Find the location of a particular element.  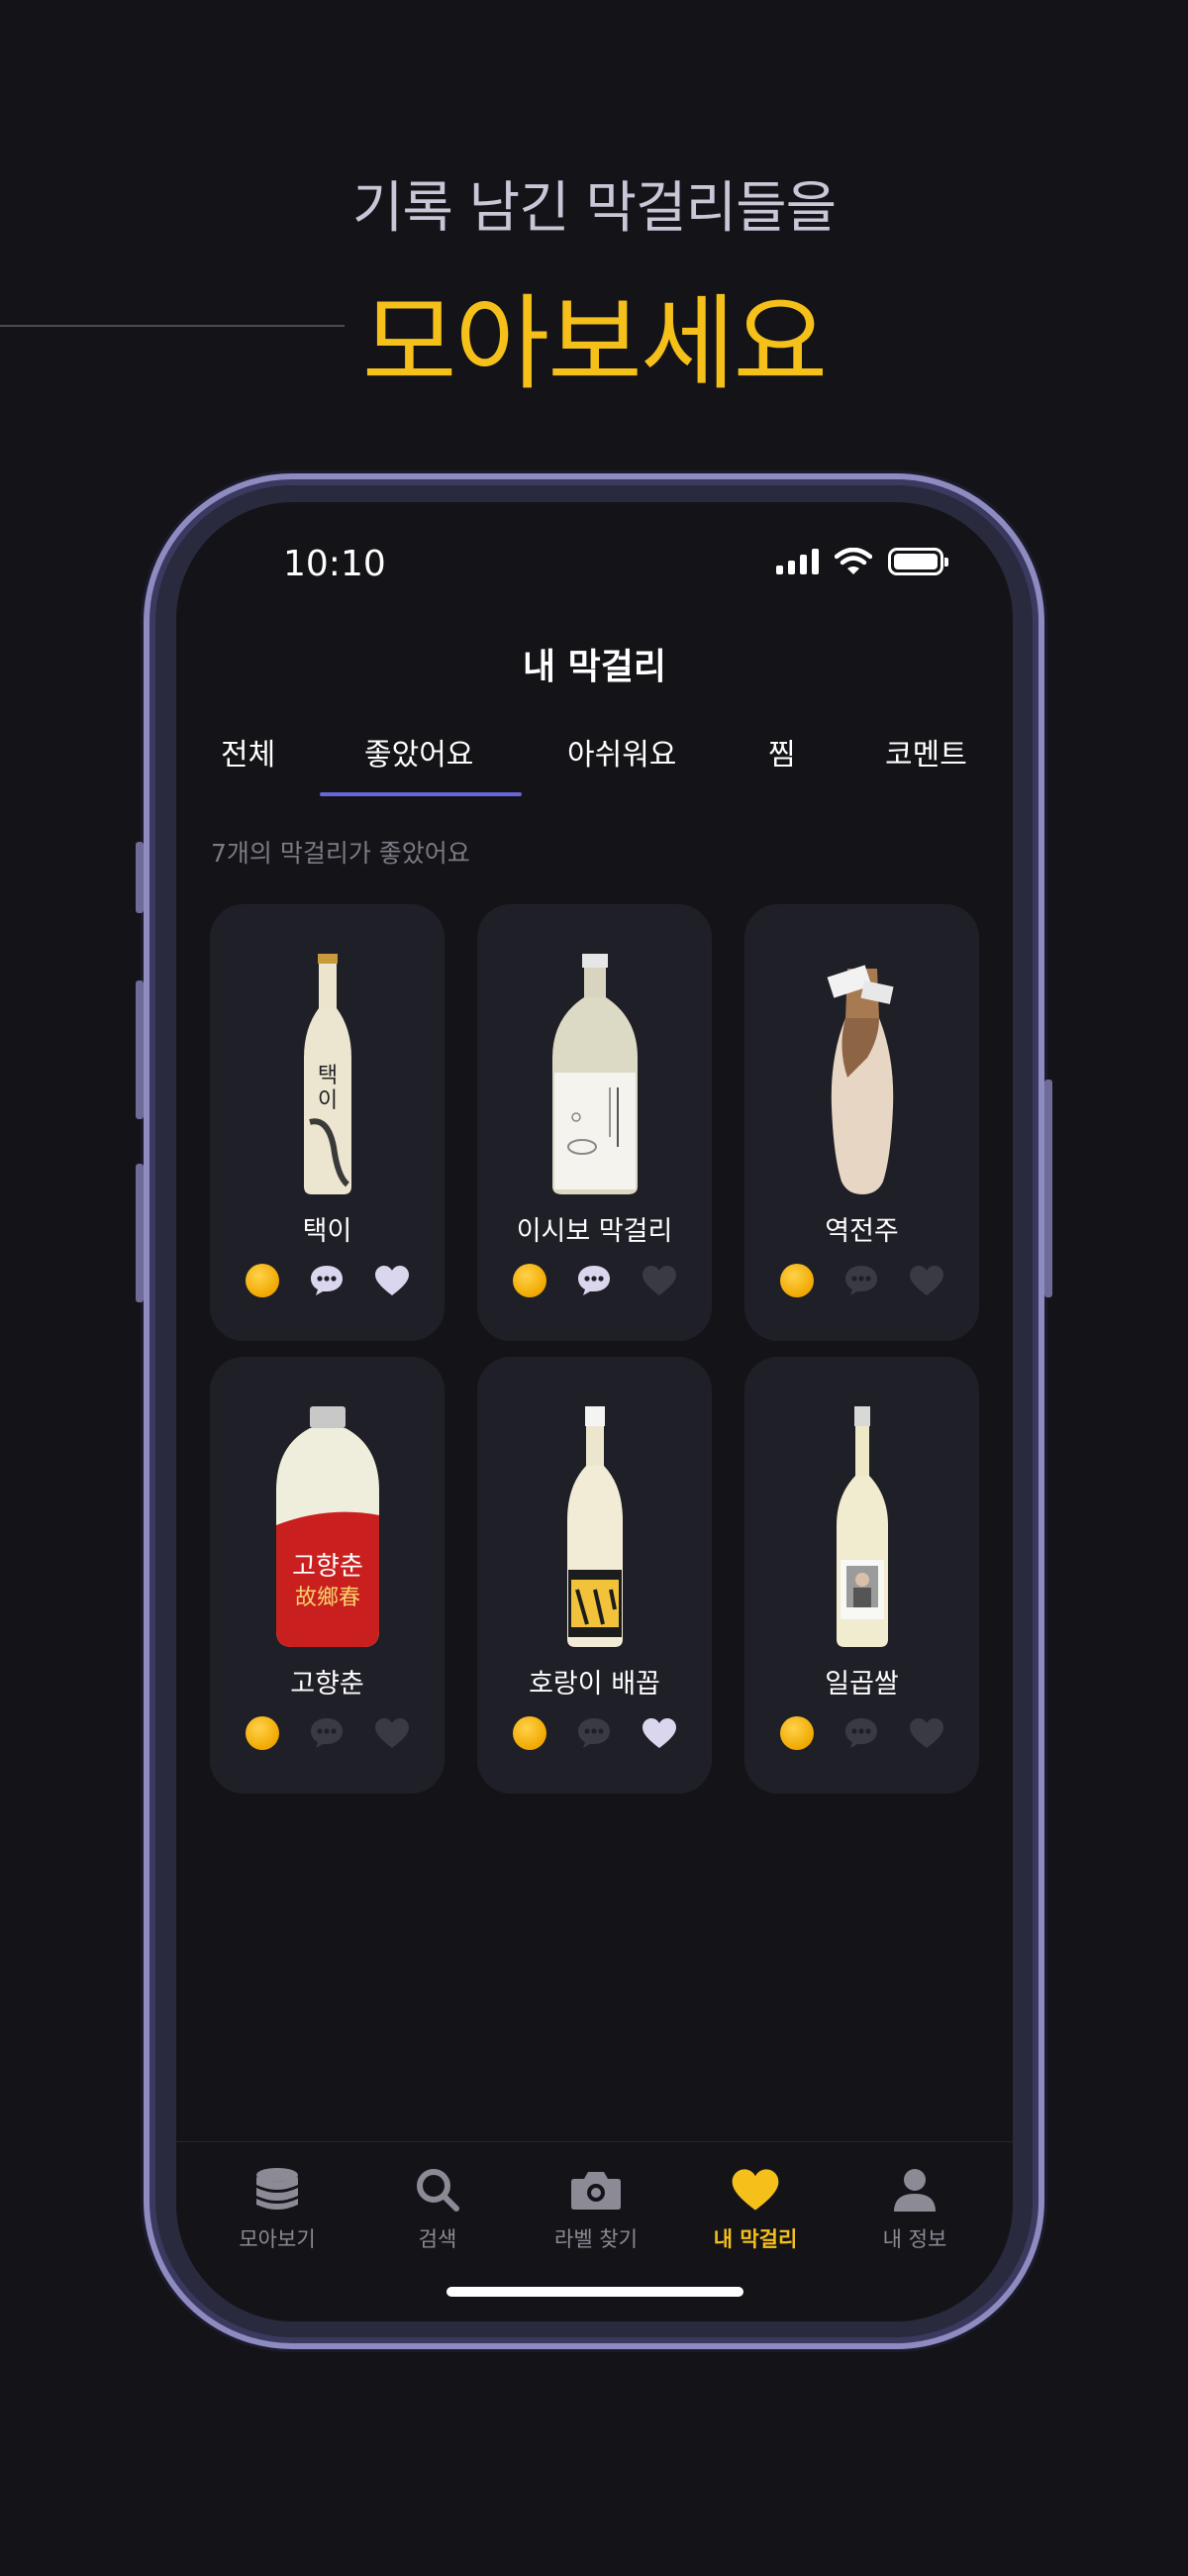

person-icon is located at coordinates (915, 2189).